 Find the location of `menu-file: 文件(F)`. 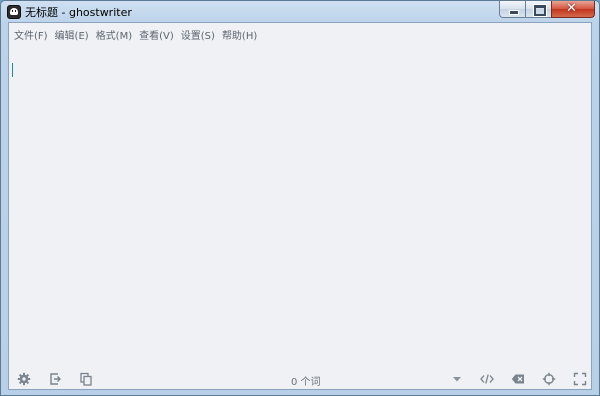

menu-file: 文件(F) is located at coordinates (31, 33).